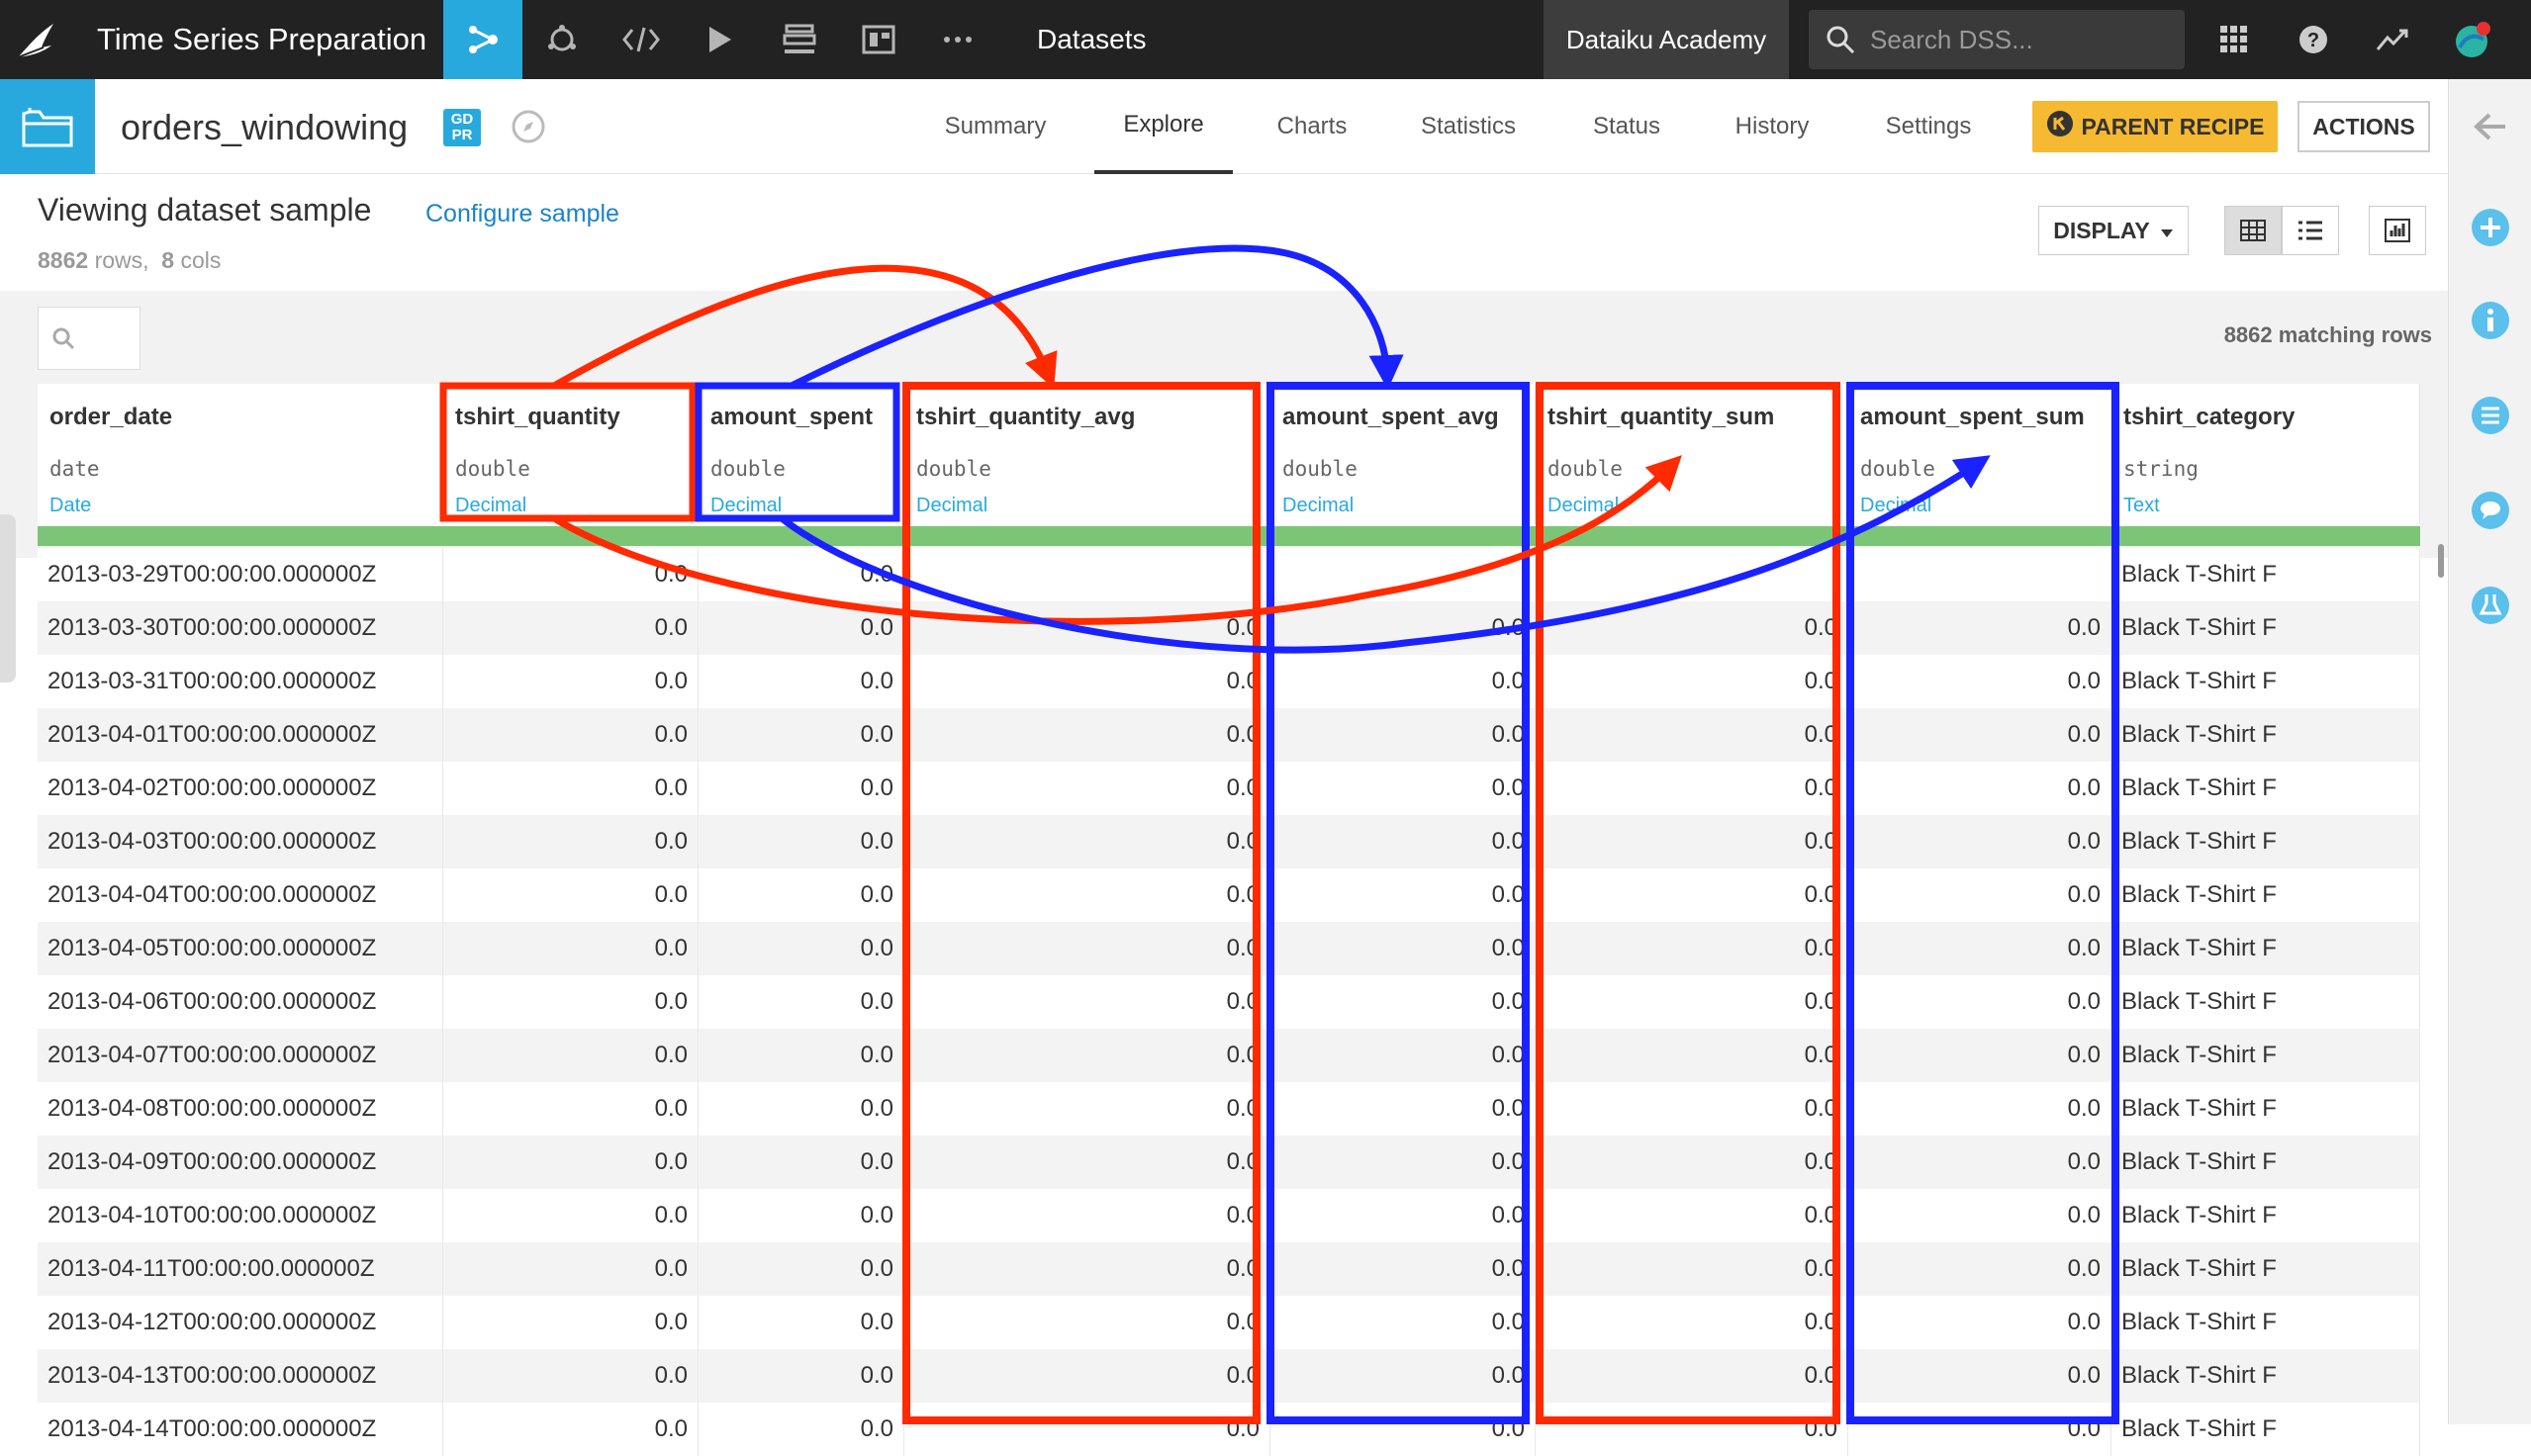  I want to click on play-icon, so click(720, 39).